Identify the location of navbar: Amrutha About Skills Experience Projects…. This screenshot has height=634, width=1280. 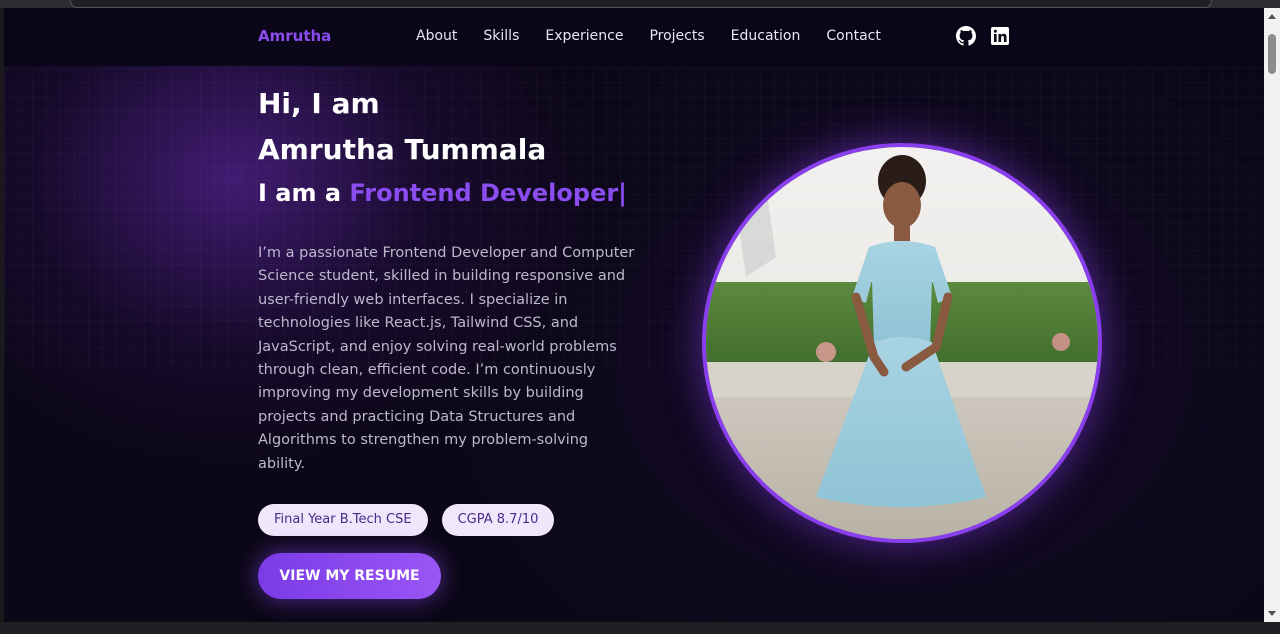
(634, 37).